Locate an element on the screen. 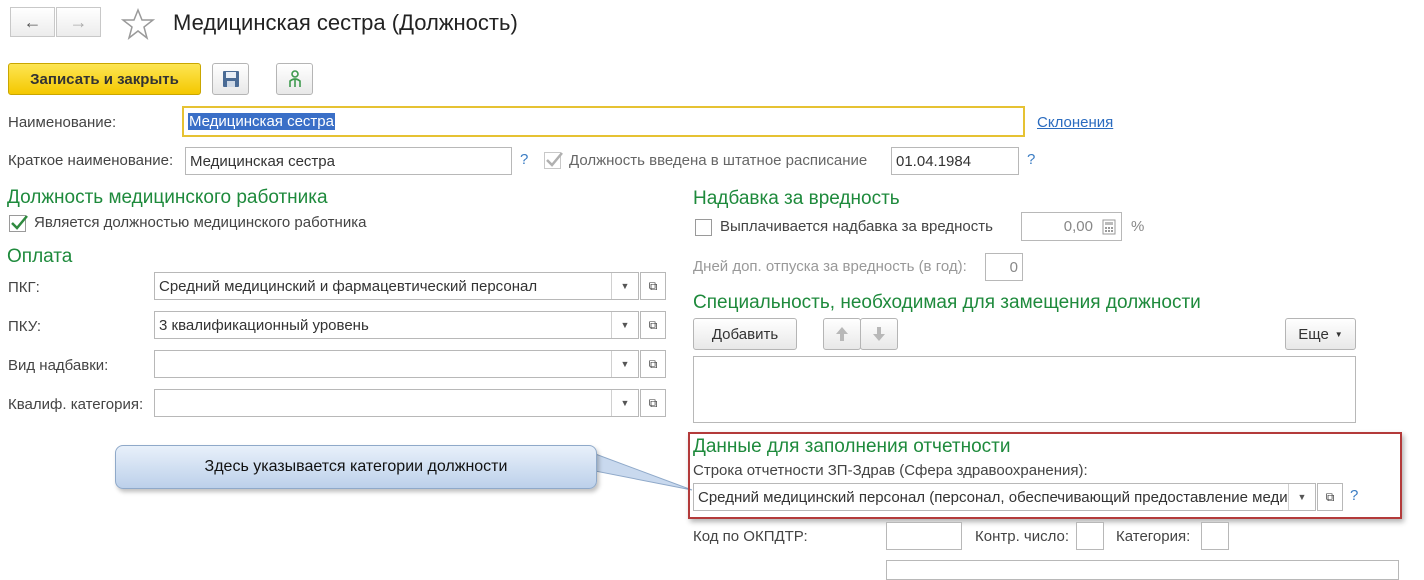  arrow-down-icon is located at coordinates (879, 334).